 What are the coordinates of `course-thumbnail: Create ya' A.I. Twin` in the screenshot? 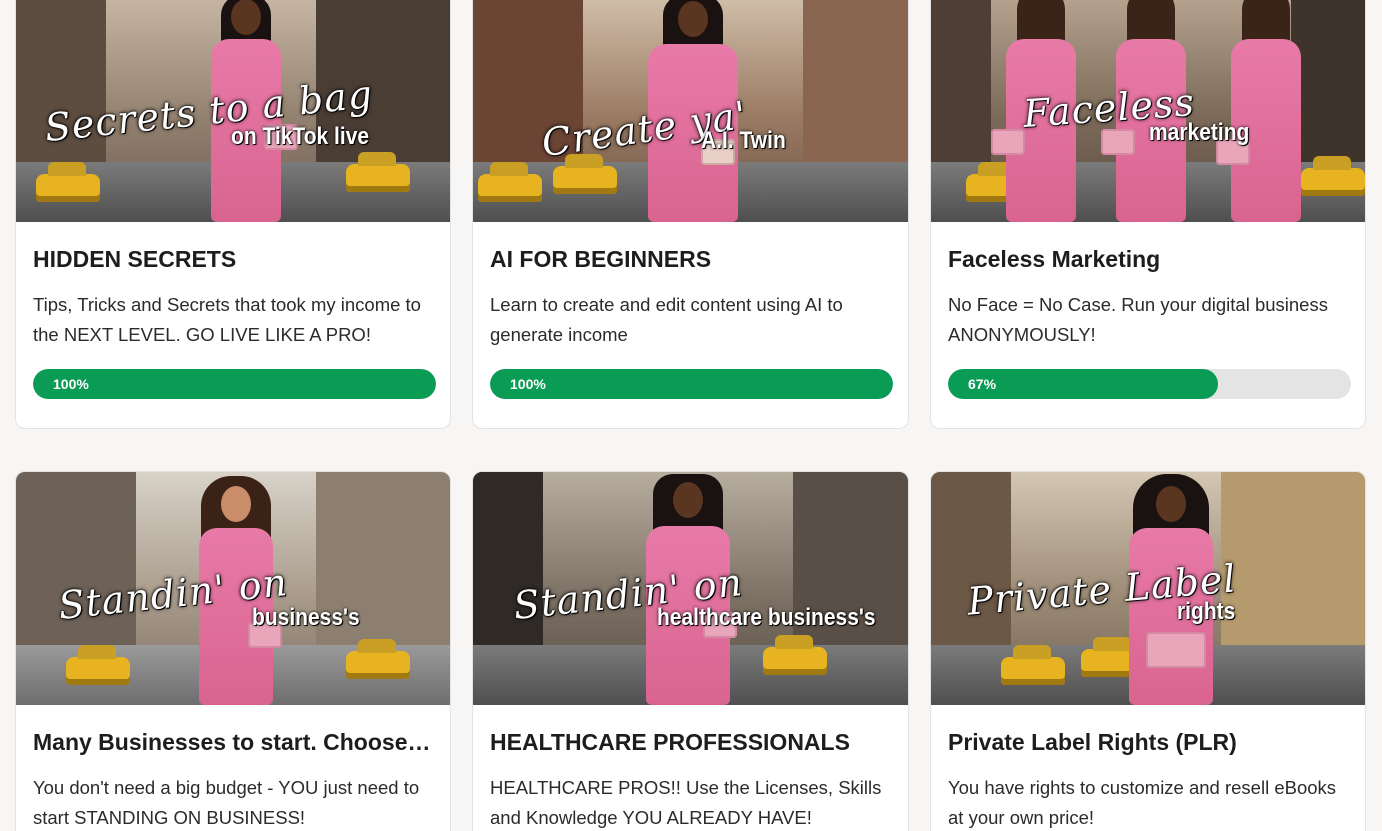 It's located at (690, 111).